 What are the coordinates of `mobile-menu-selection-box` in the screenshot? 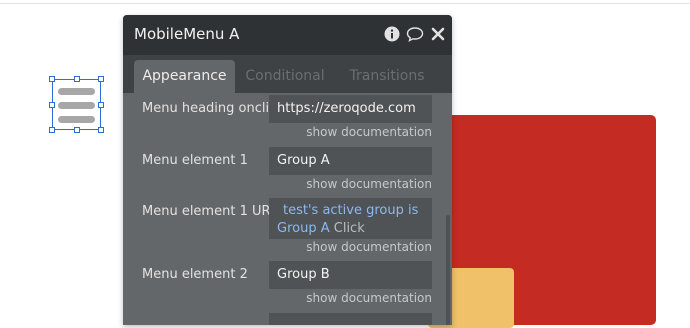 It's located at (76, 104).